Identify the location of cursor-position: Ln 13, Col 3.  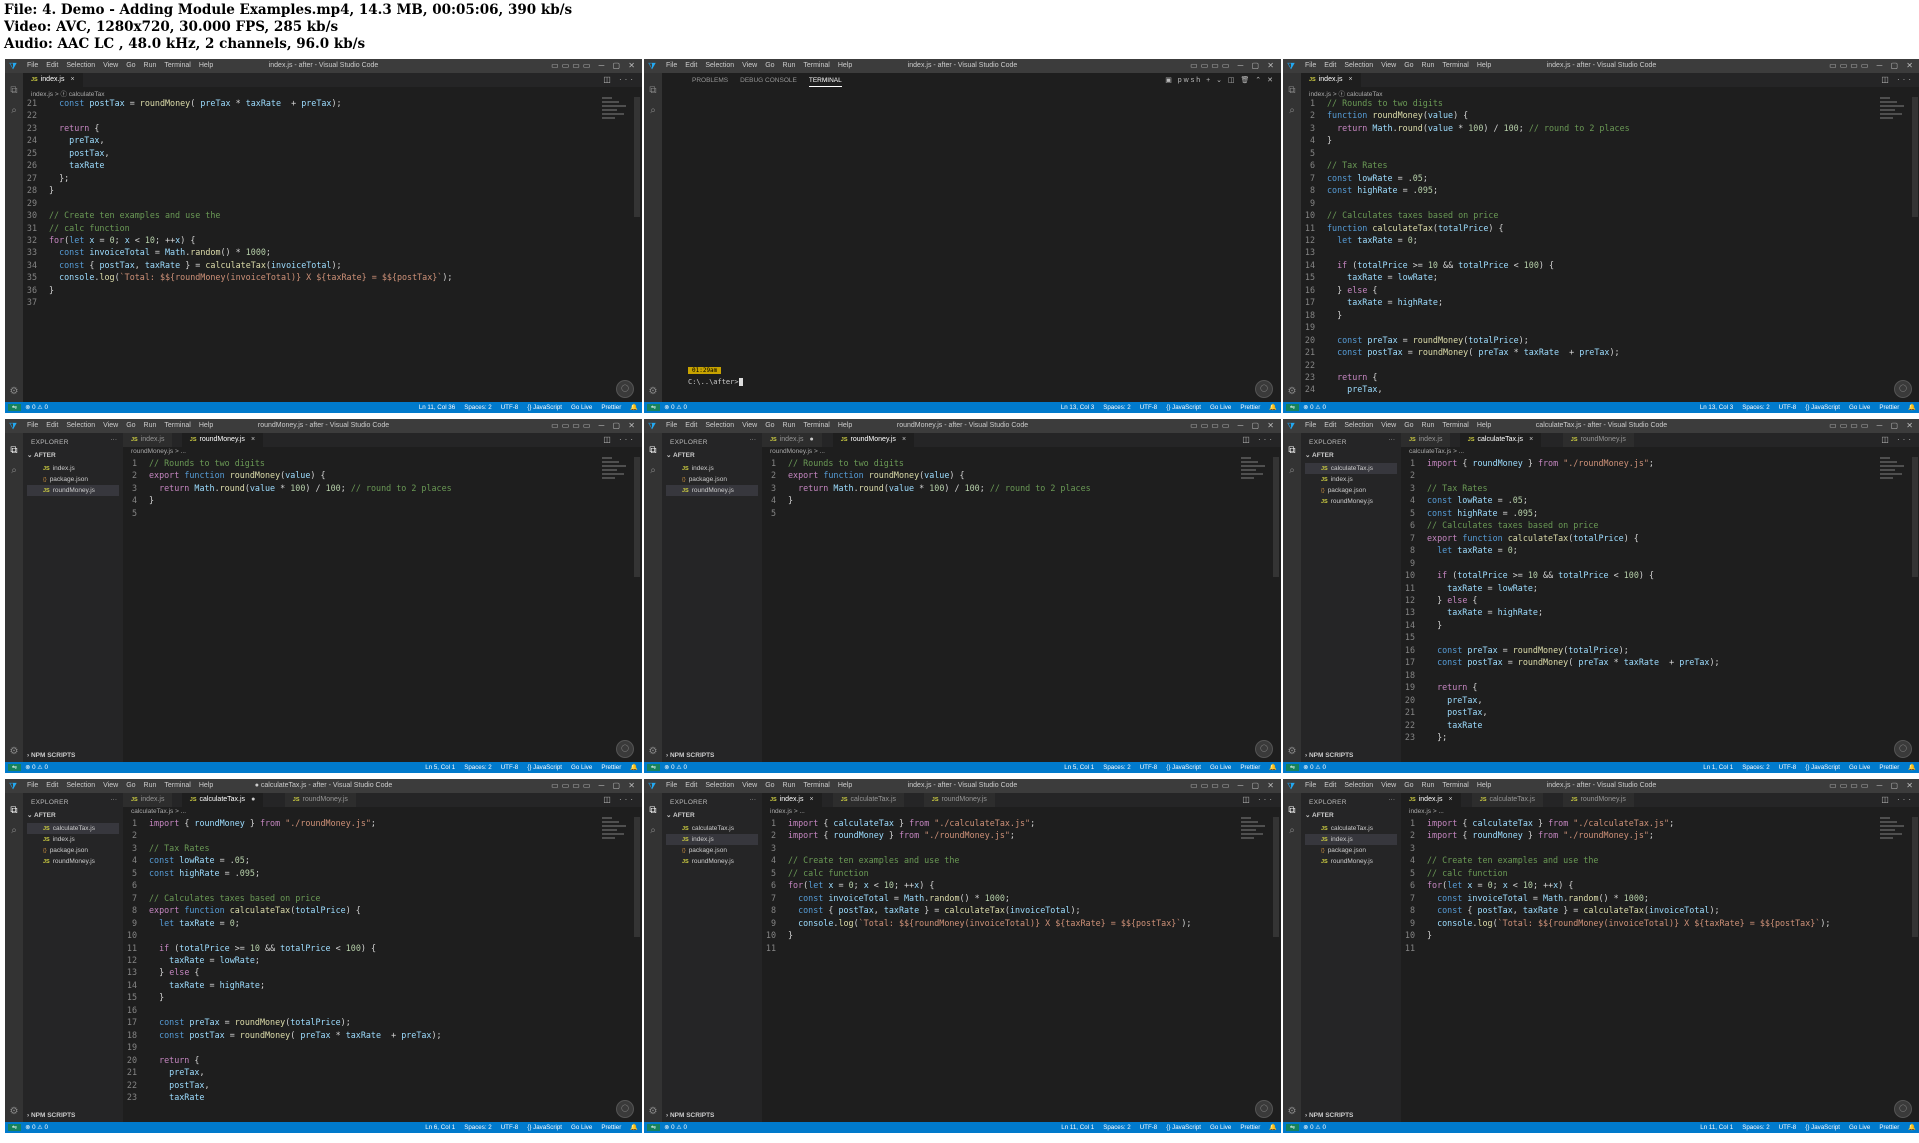
(1716, 407).